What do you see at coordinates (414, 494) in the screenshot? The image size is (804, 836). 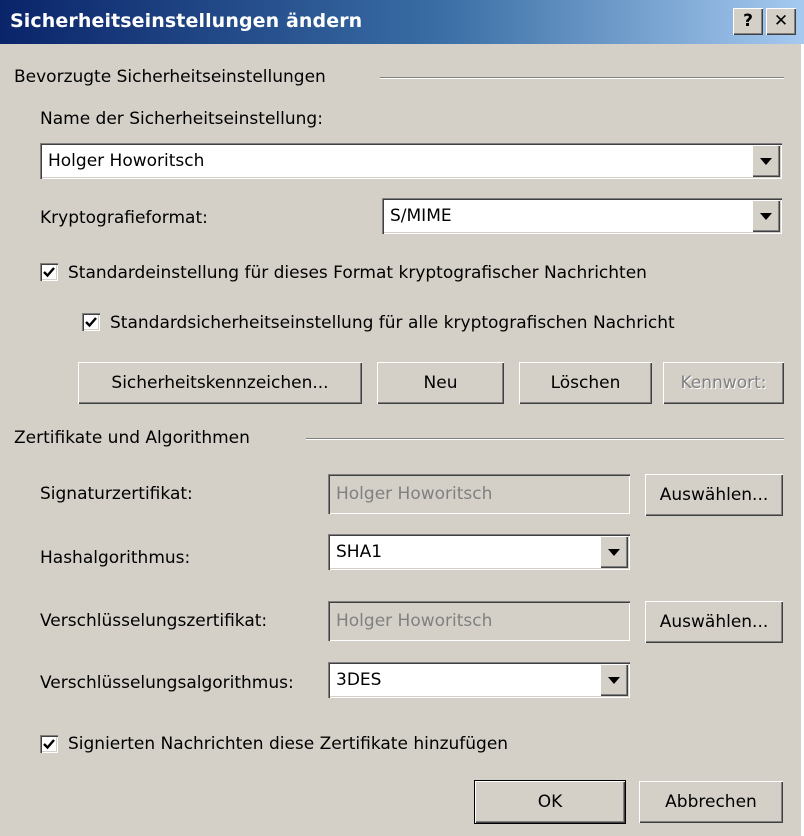 I see `sign-cert-value: Holger Howoritsch` at bounding box center [414, 494].